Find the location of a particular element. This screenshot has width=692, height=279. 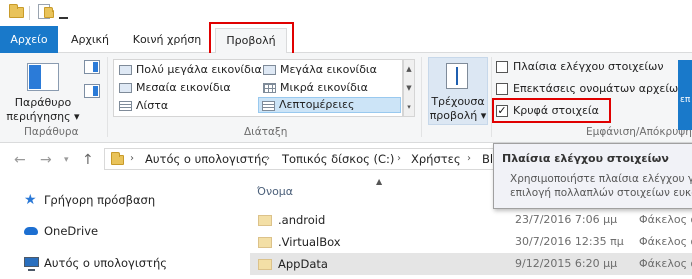

customize-quick-access-icon is located at coordinates (63, 18).